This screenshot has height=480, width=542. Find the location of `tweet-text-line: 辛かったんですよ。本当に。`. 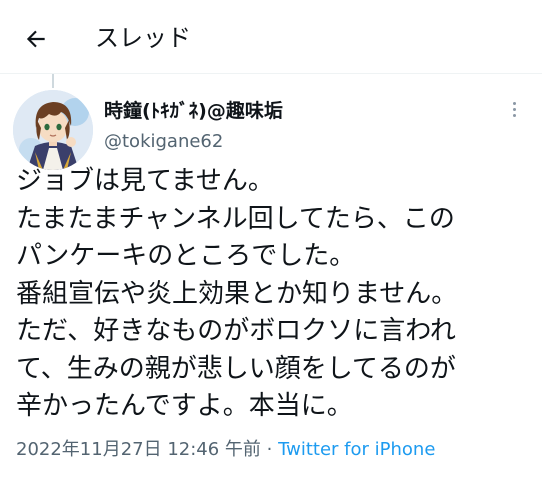

tweet-text-line: 辛かったんですよ。本当に。 is located at coordinates (184, 406).